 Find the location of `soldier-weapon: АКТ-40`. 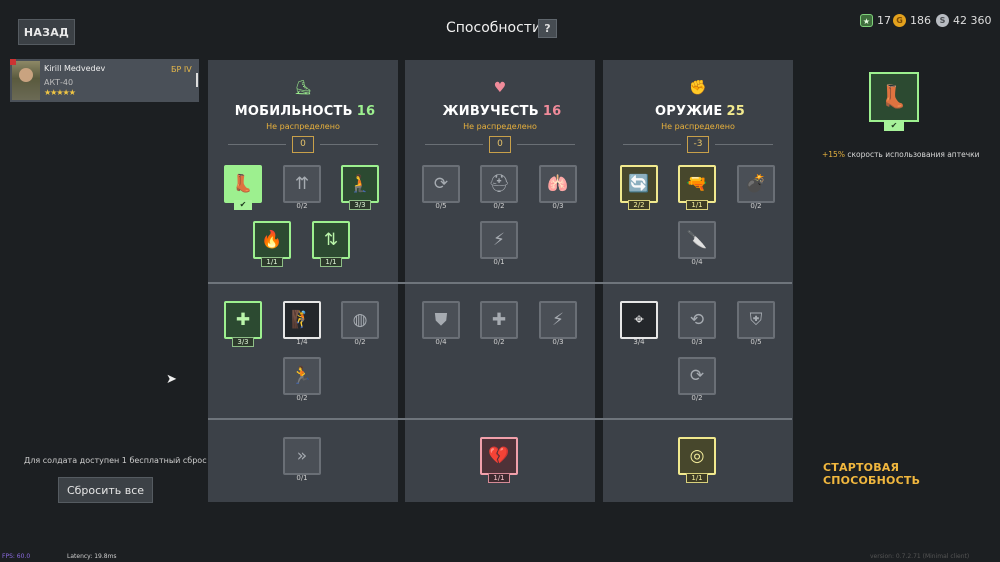

soldier-weapon: АКТ-40 is located at coordinates (59, 82).